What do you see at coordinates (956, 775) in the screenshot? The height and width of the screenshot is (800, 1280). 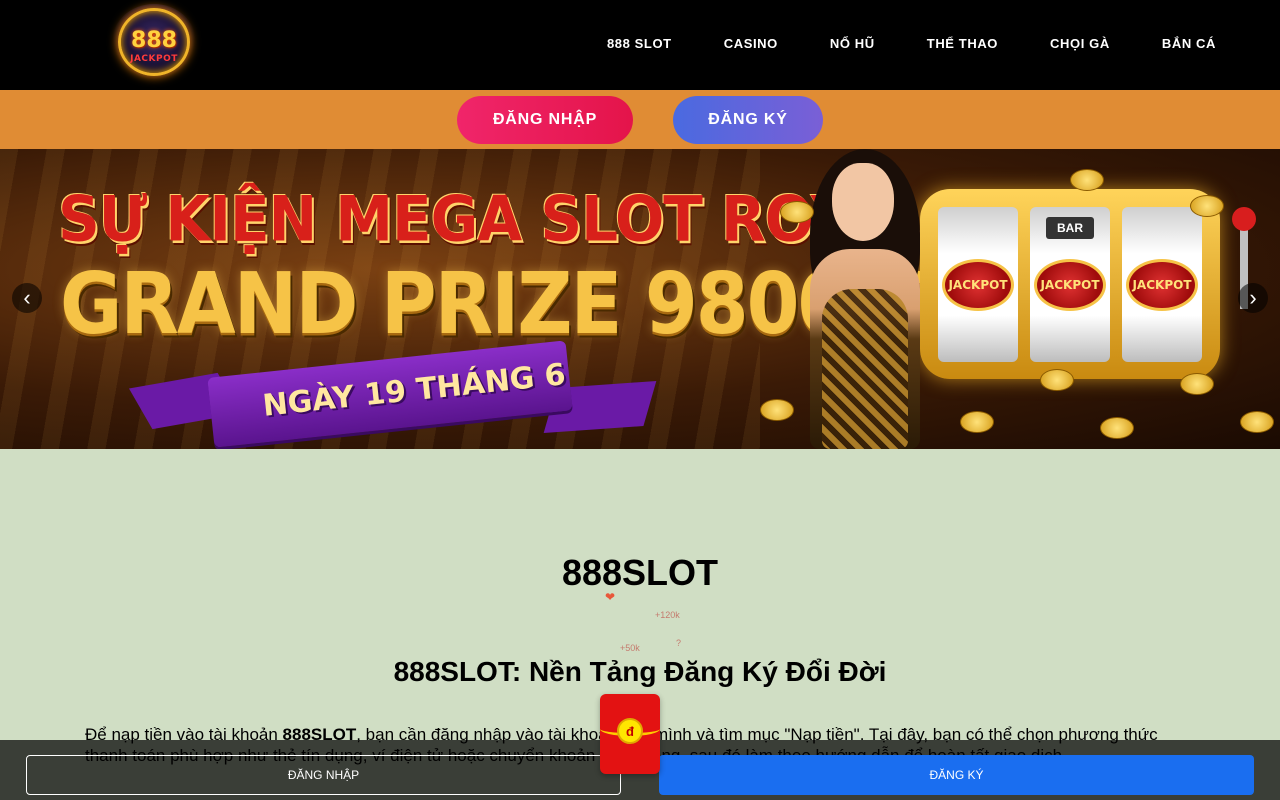 I see `bottom-register-button: ĐĂNG KÝ` at bounding box center [956, 775].